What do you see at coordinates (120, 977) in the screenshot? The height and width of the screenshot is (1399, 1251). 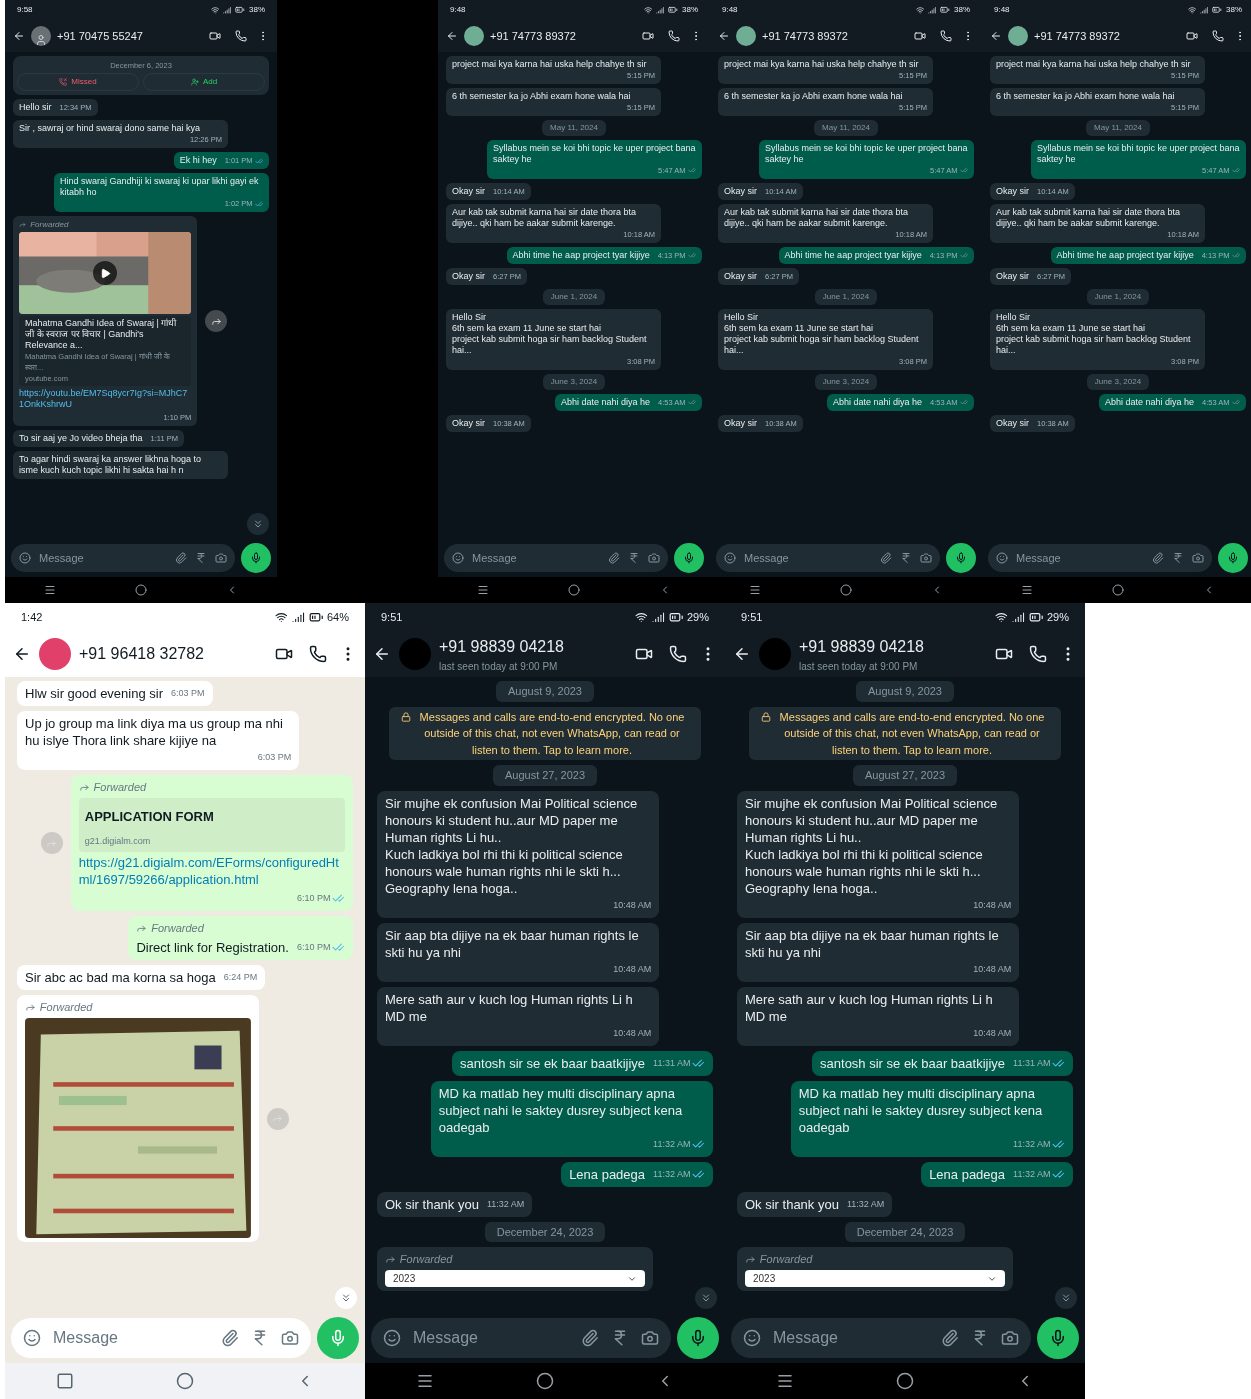 I see `message-text: Sir abc ac bad ma korna sa hoga` at bounding box center [120, 977].